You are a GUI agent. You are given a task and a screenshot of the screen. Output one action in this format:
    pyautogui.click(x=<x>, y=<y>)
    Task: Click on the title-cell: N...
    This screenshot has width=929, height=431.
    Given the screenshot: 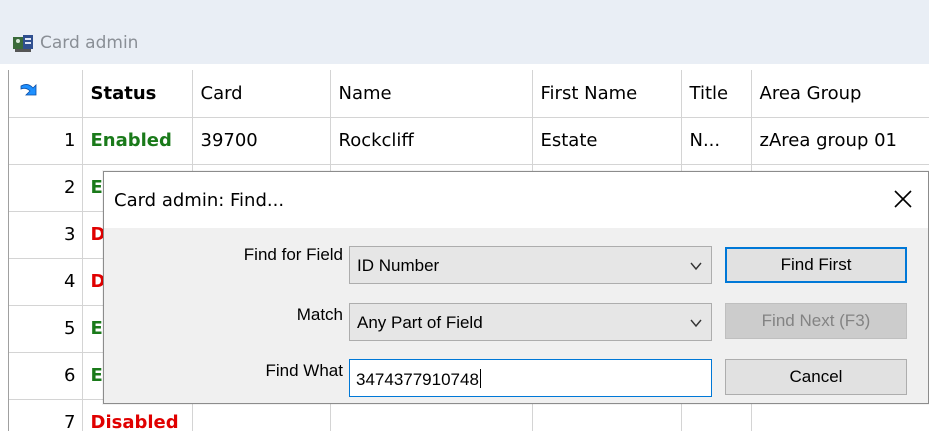 What is the action you would take?
    pyautogui.click(x=716, y=141)
    